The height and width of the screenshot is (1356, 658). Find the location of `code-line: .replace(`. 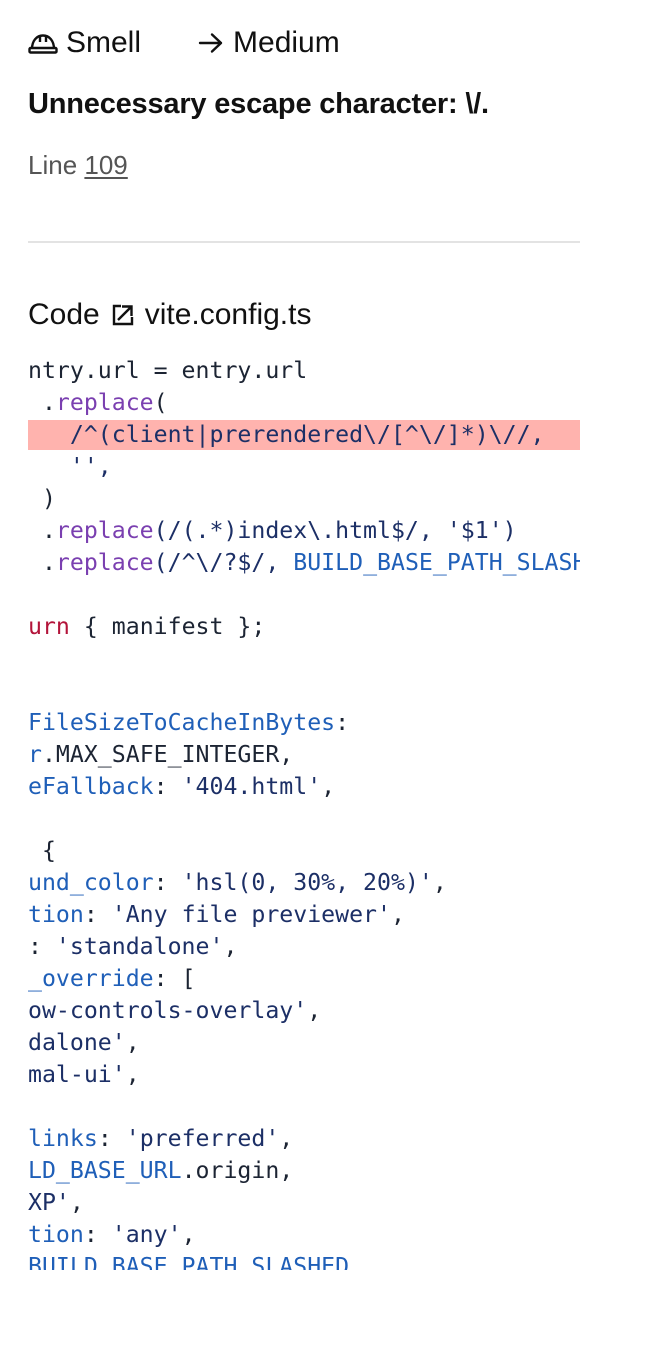

code-line: .replace( is located at coordinates (98, 403).